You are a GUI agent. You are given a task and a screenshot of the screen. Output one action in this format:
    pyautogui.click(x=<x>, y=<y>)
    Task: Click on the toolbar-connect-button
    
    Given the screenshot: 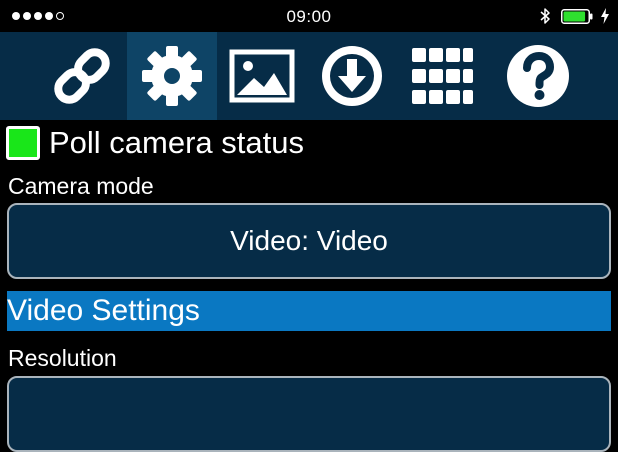 What is the action you would take?
    pyautogui.click(x=82, y=76)
    